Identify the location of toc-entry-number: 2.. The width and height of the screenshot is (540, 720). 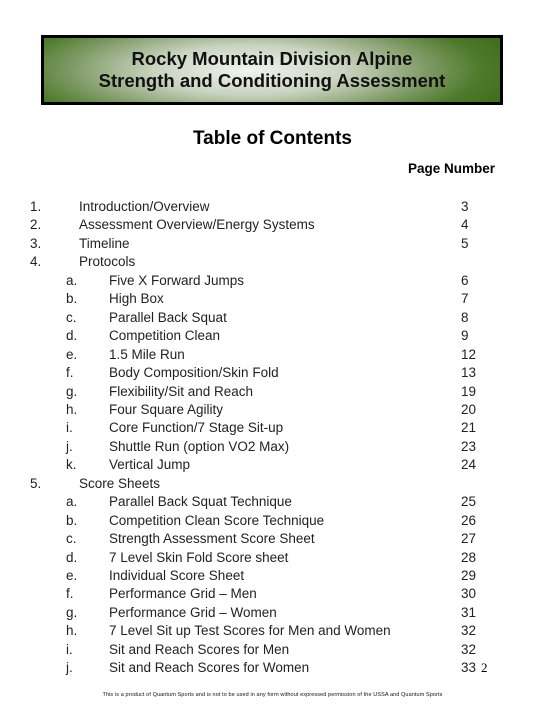
(36, 225).